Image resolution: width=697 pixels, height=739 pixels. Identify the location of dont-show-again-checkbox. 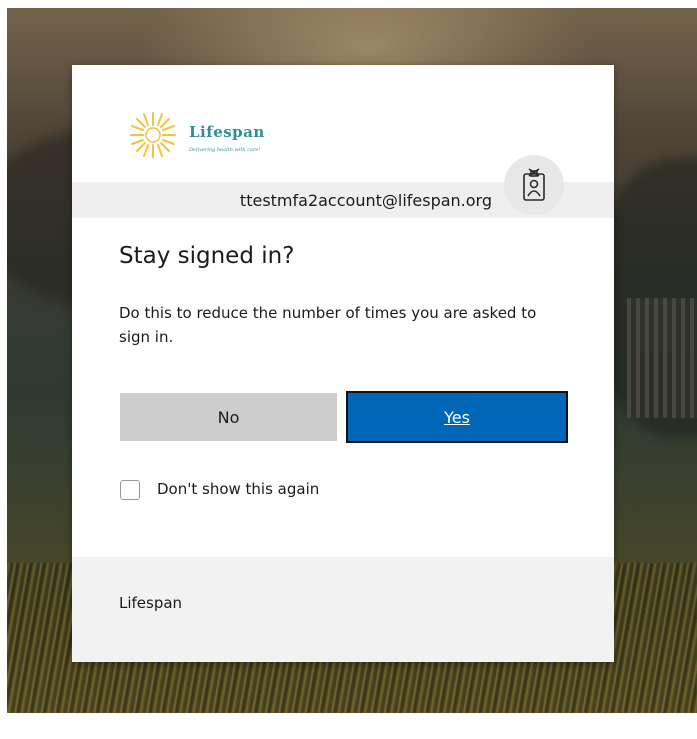
(130, 490).